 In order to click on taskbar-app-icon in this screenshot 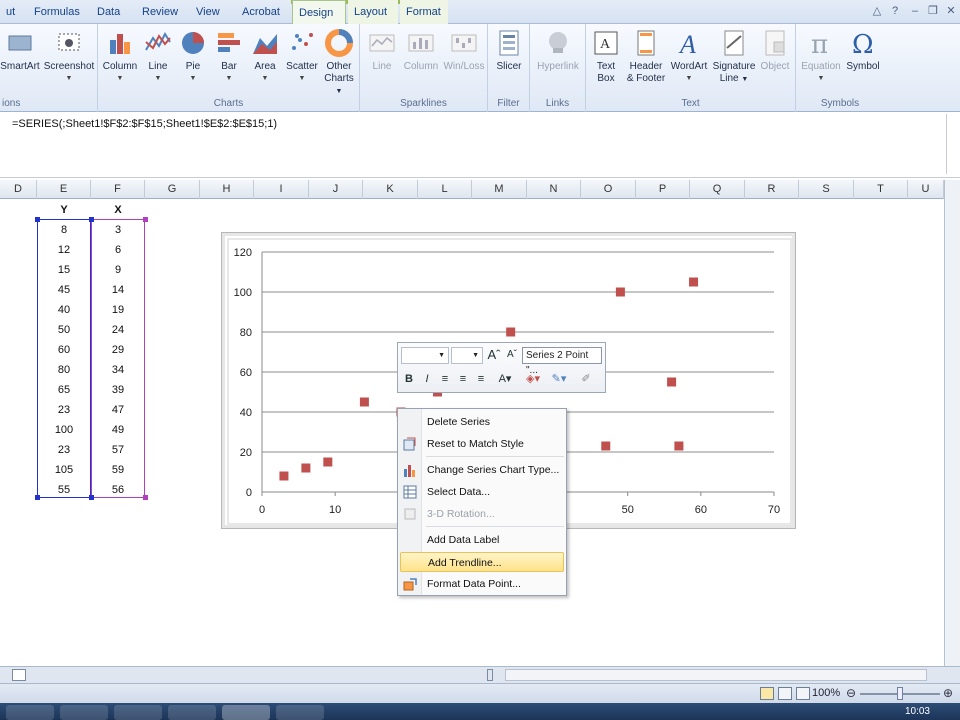, I will do `click(30, 712)`.